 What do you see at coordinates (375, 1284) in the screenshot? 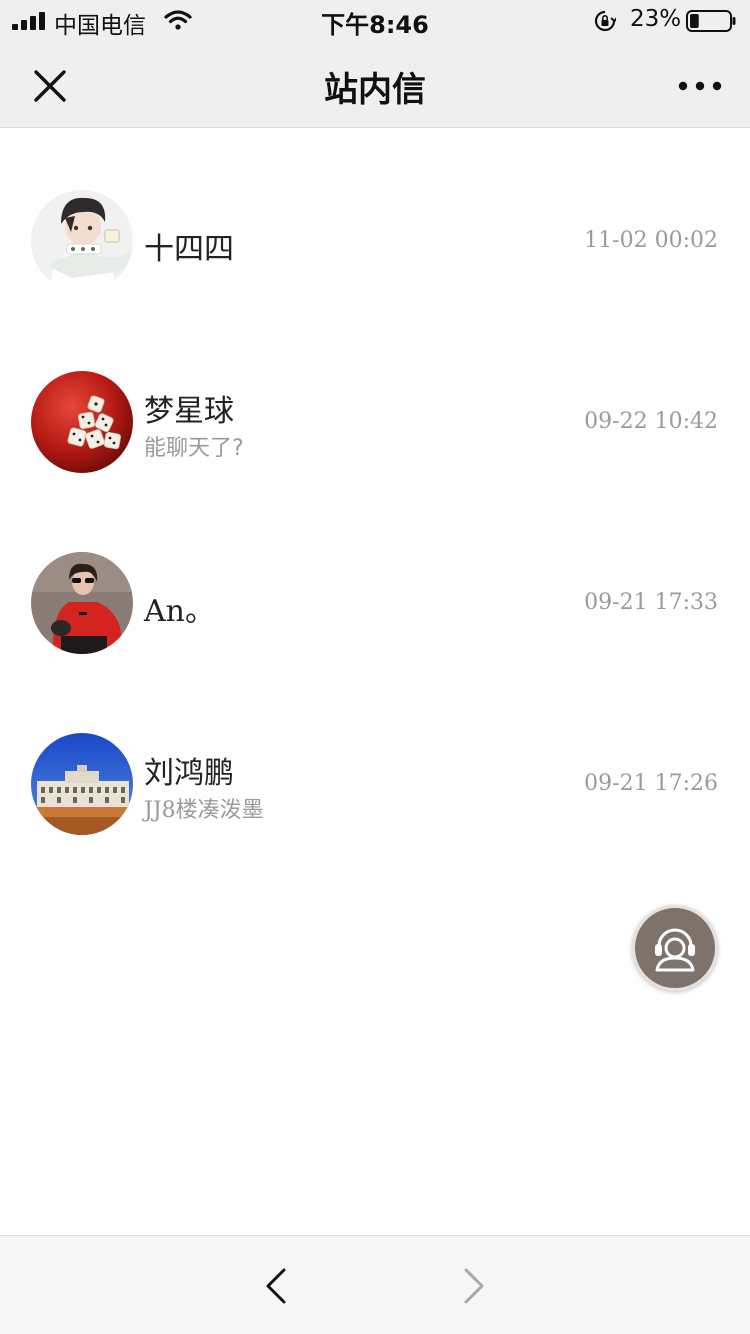
I see `bottom-toolbar` at bounding box center [375, 1284].